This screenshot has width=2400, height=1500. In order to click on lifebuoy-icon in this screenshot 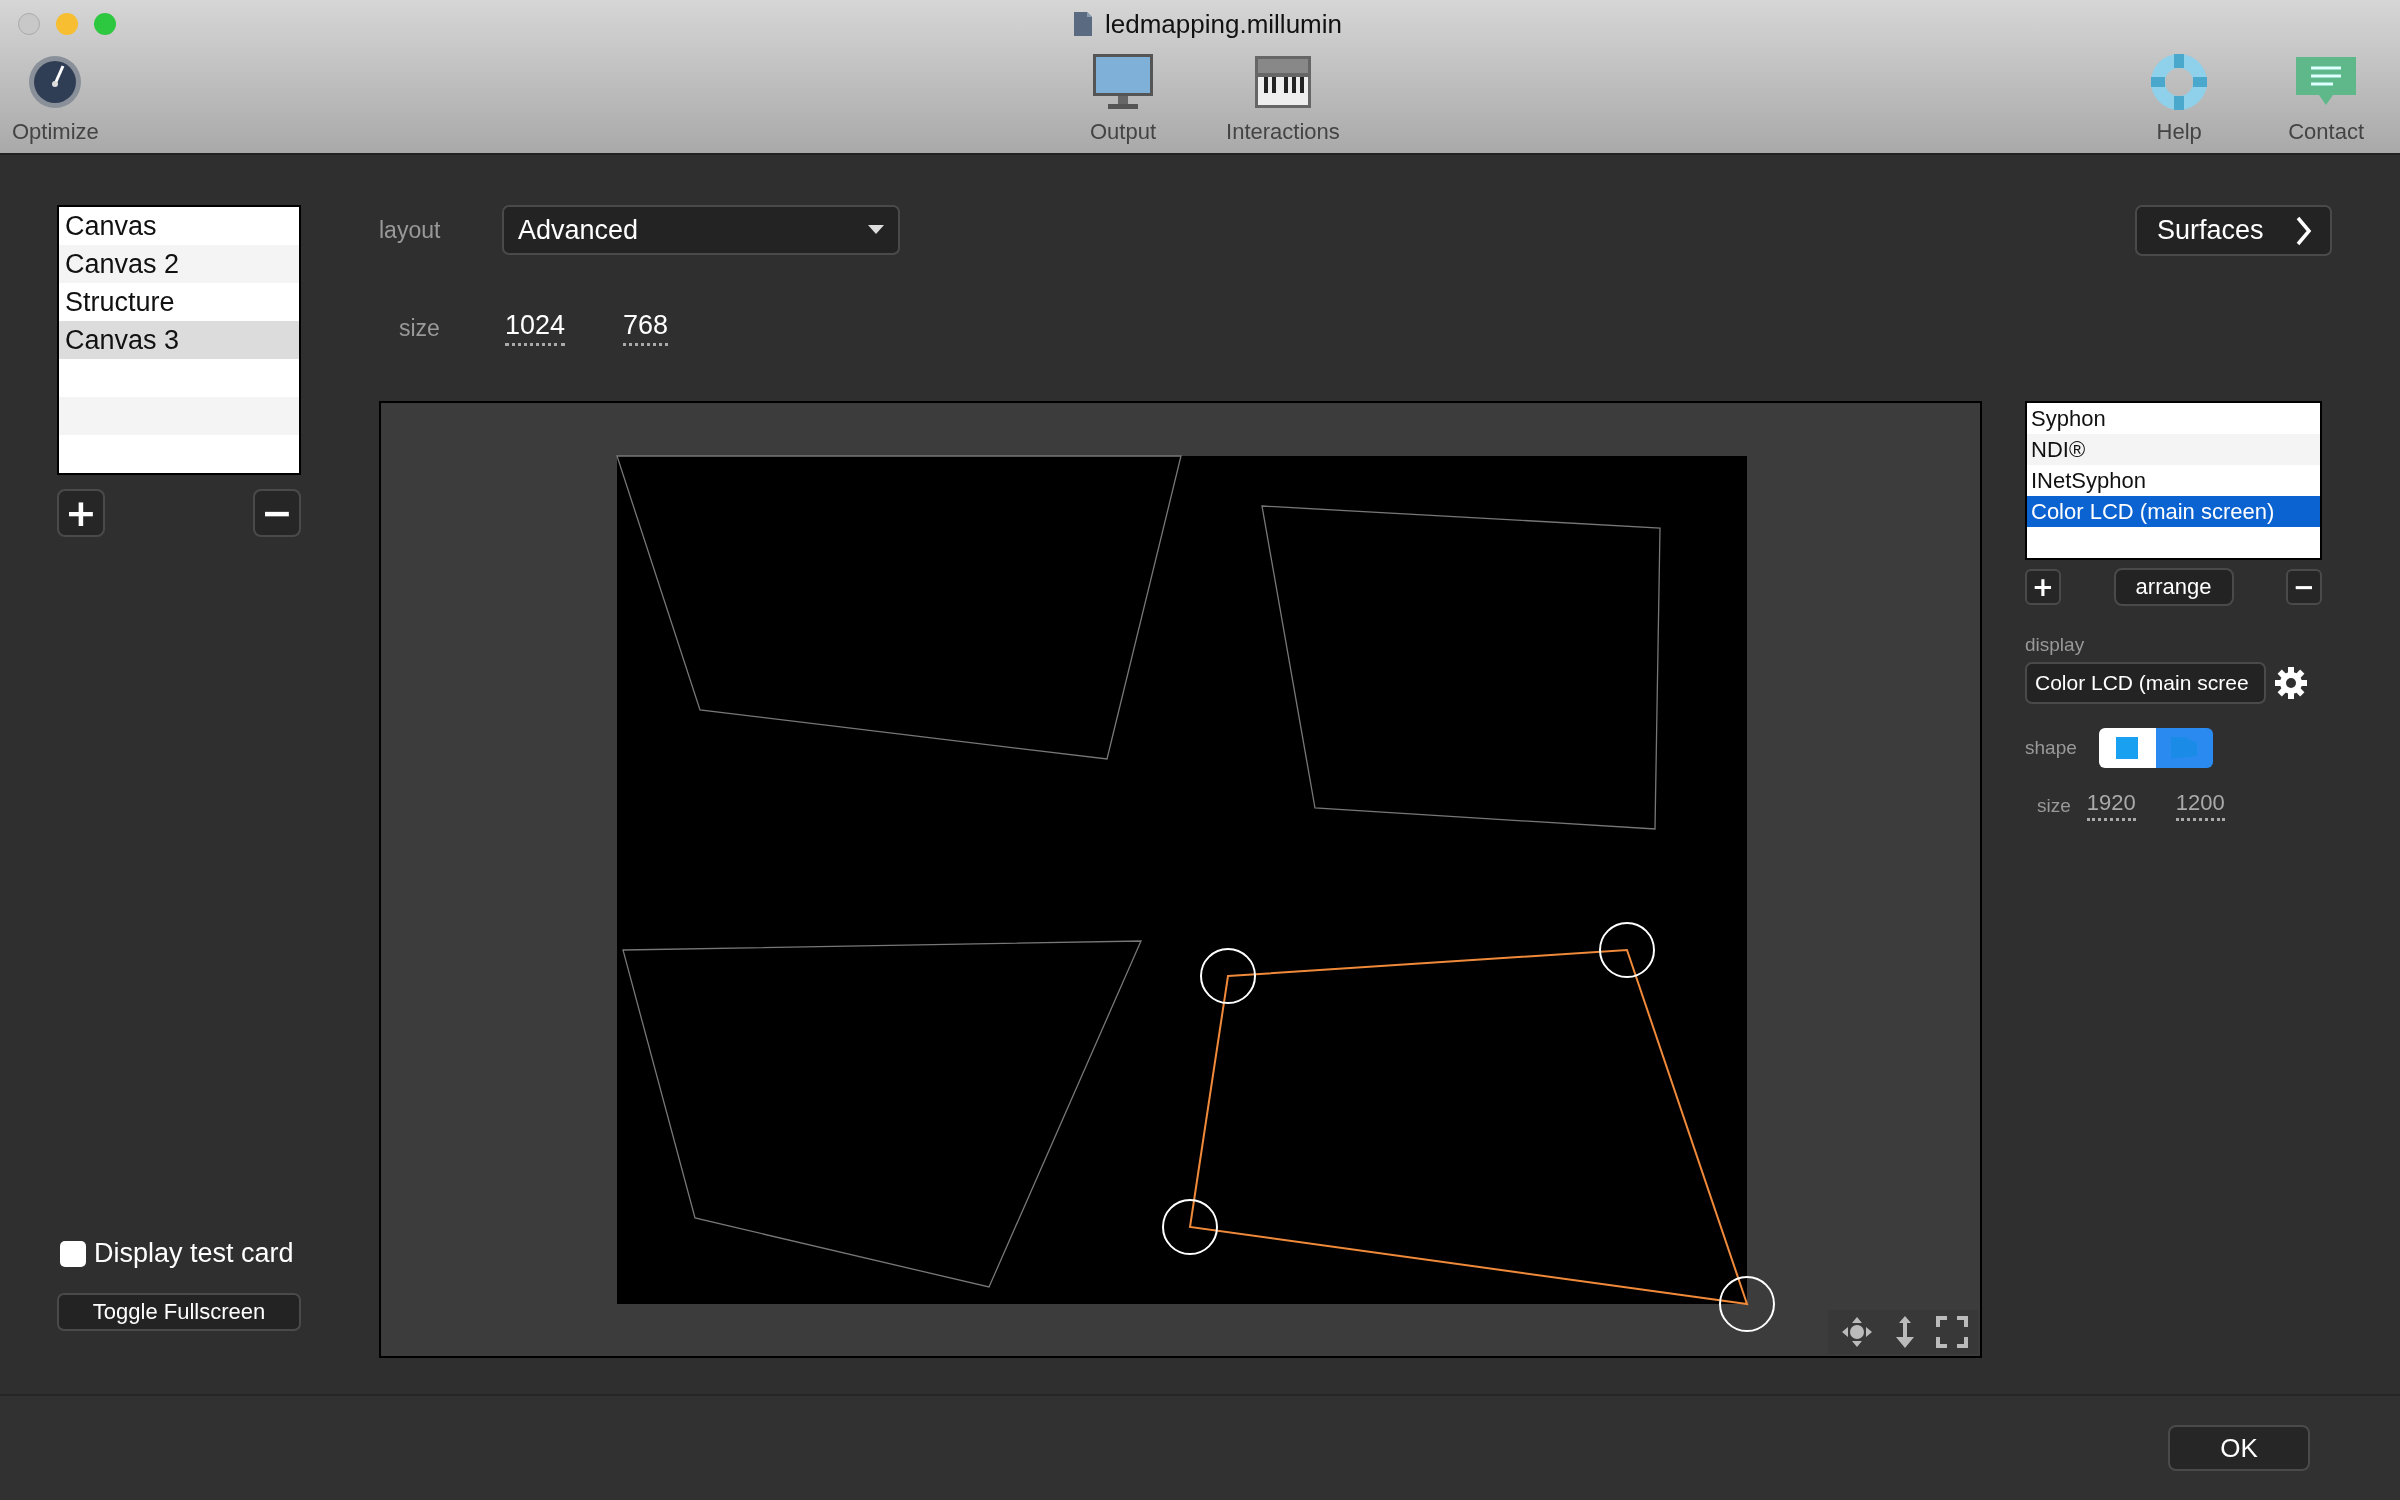, I will do `click(2179, 82)`.